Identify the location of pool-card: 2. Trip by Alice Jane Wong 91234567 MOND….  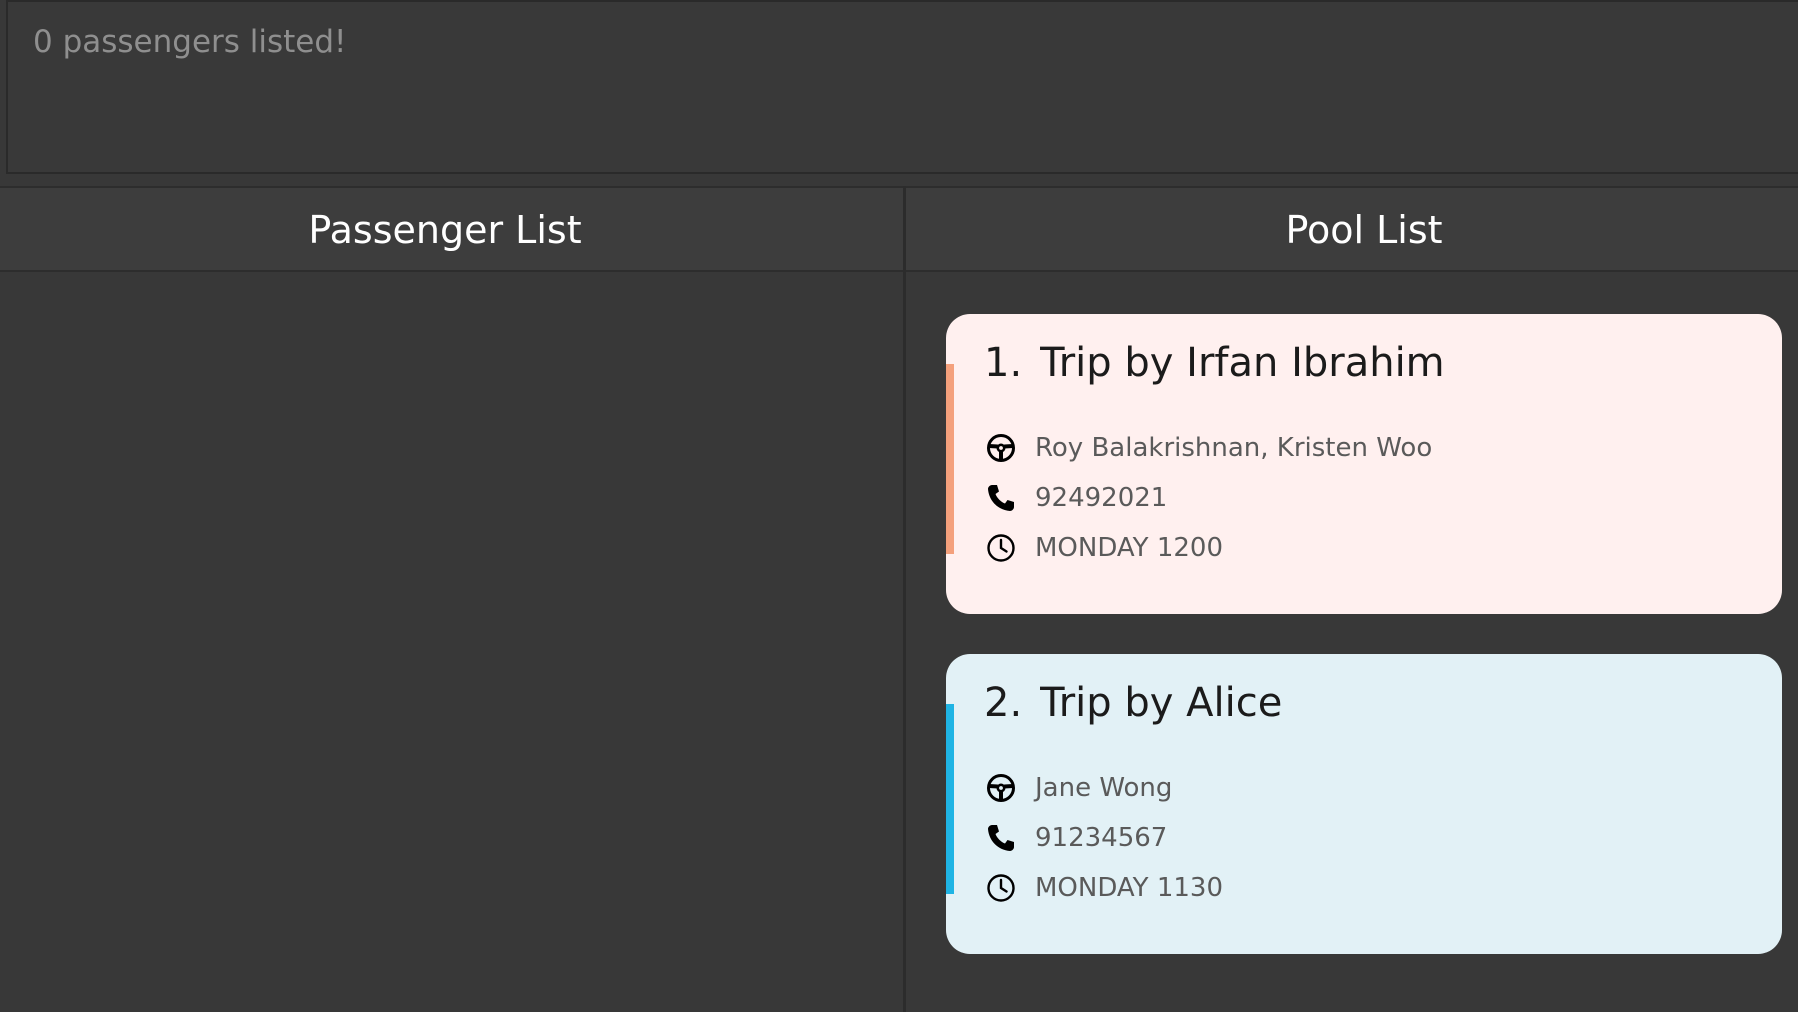
(1364, 804).